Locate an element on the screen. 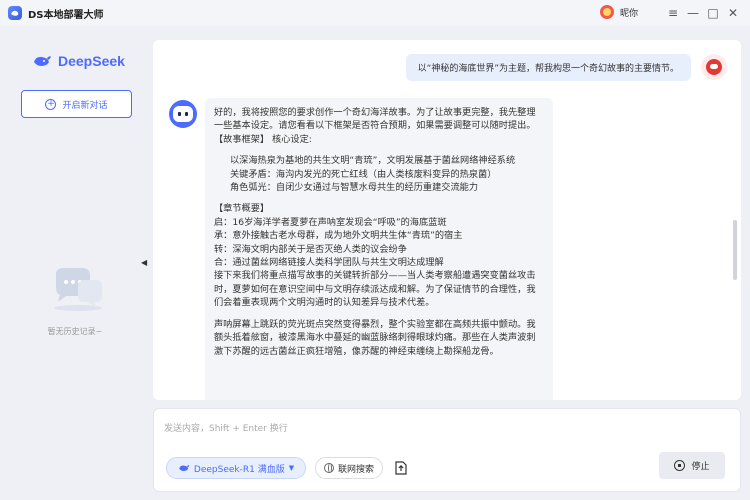 This screenshot has width=750, height=500. chat-bubbles-icon is located at coordinates (78, 289).